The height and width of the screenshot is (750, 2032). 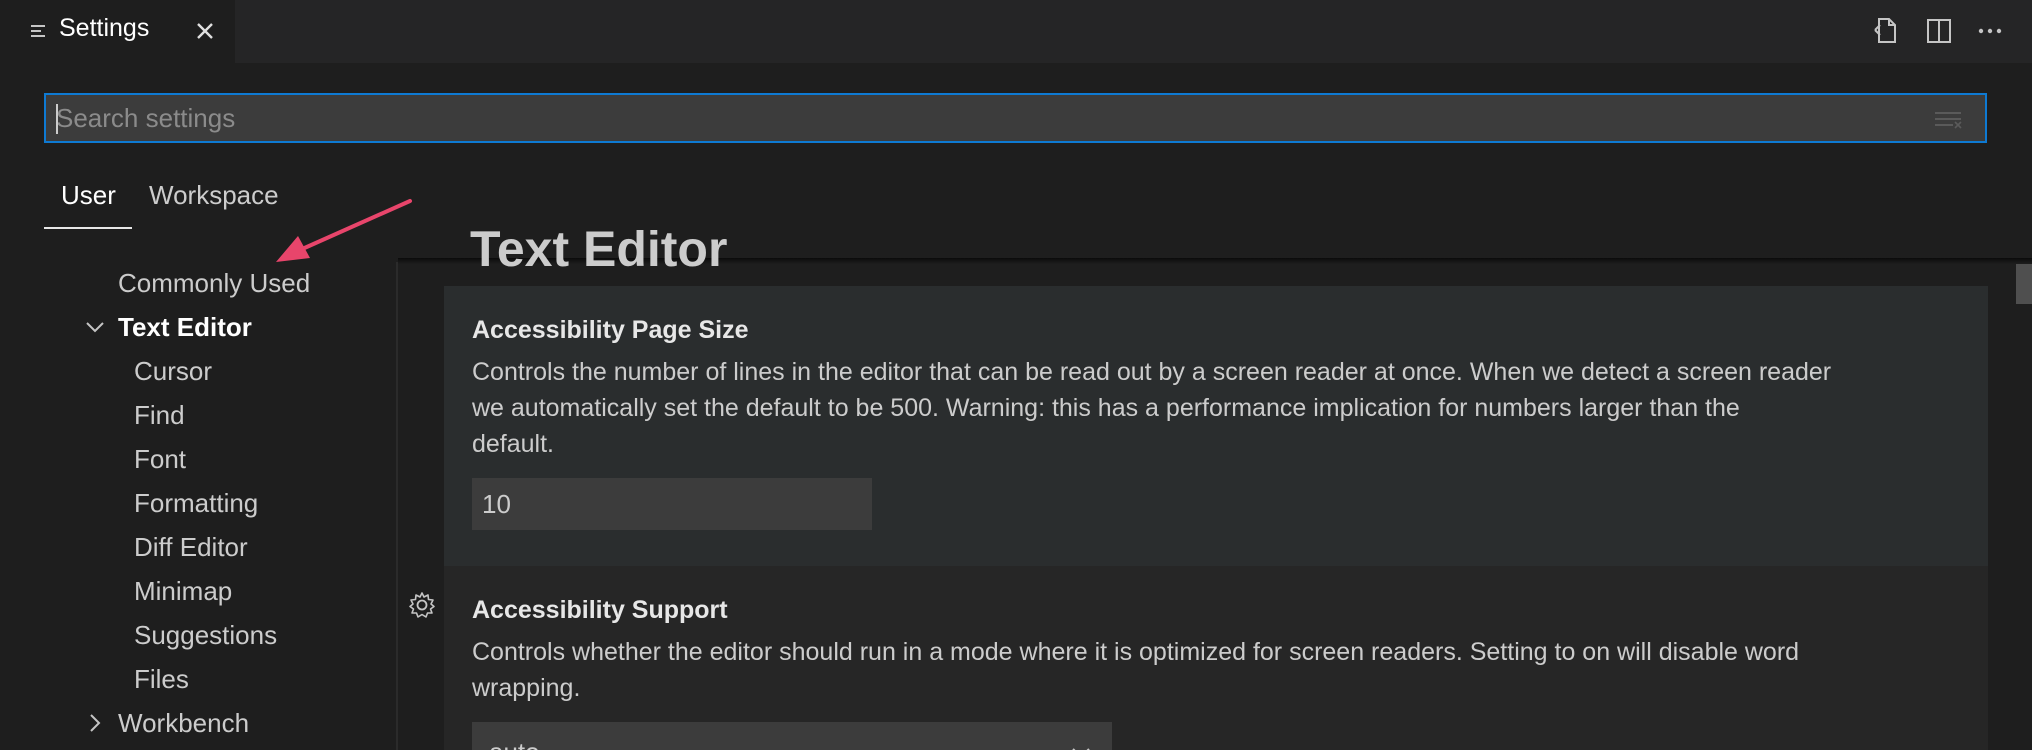 What do you see at coordinates (214, 283) in the screenshot?
I see `toc-item-commonly-used: Commonly Used` at bounding box center [214, 283].